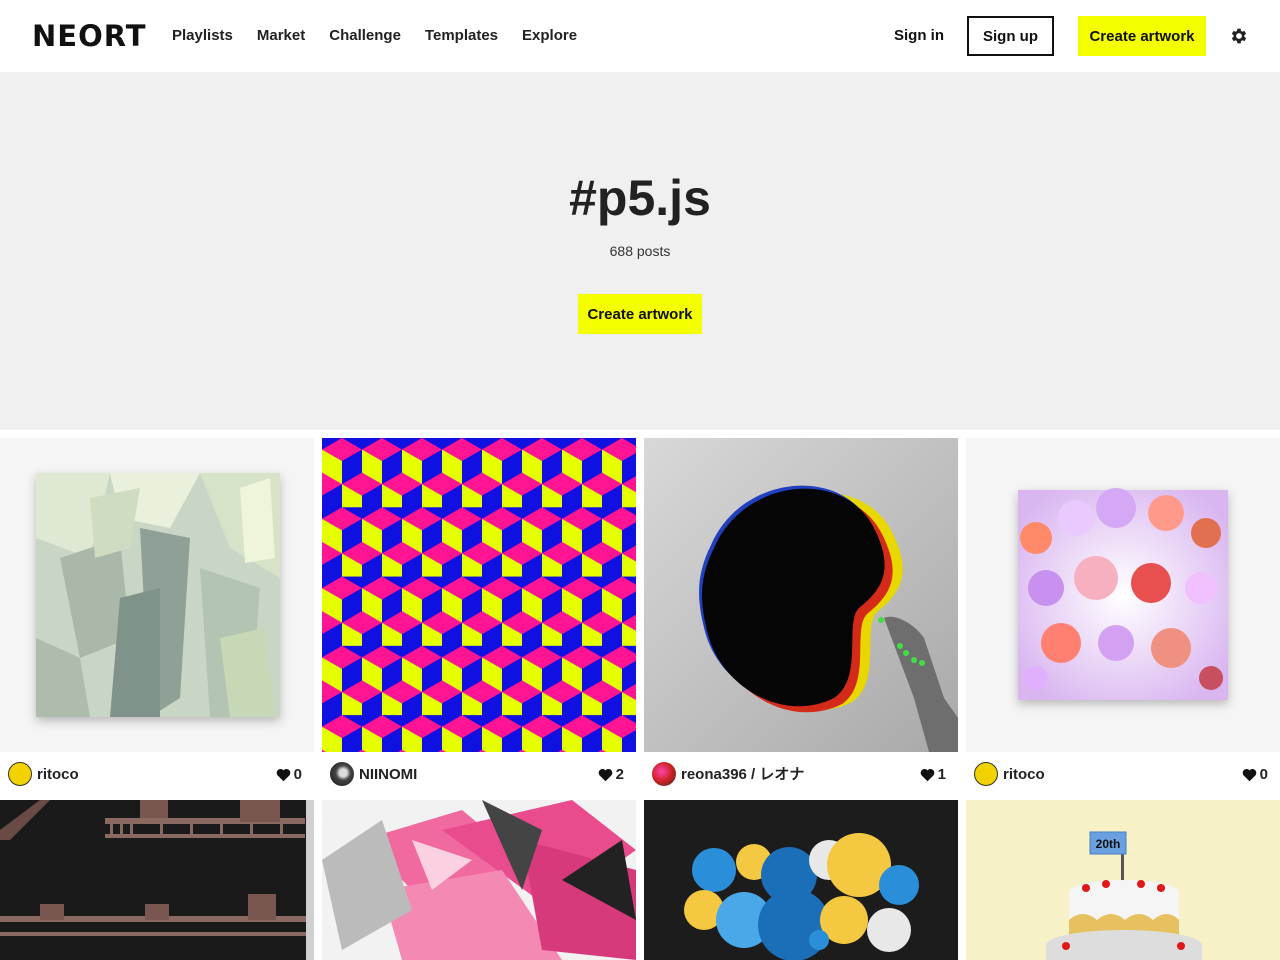 The width and height of the screenshot is (1280, 960). Describe the element at coordinates (941, 774) in the screenshot. I see `like-count-value: 1` at that location.